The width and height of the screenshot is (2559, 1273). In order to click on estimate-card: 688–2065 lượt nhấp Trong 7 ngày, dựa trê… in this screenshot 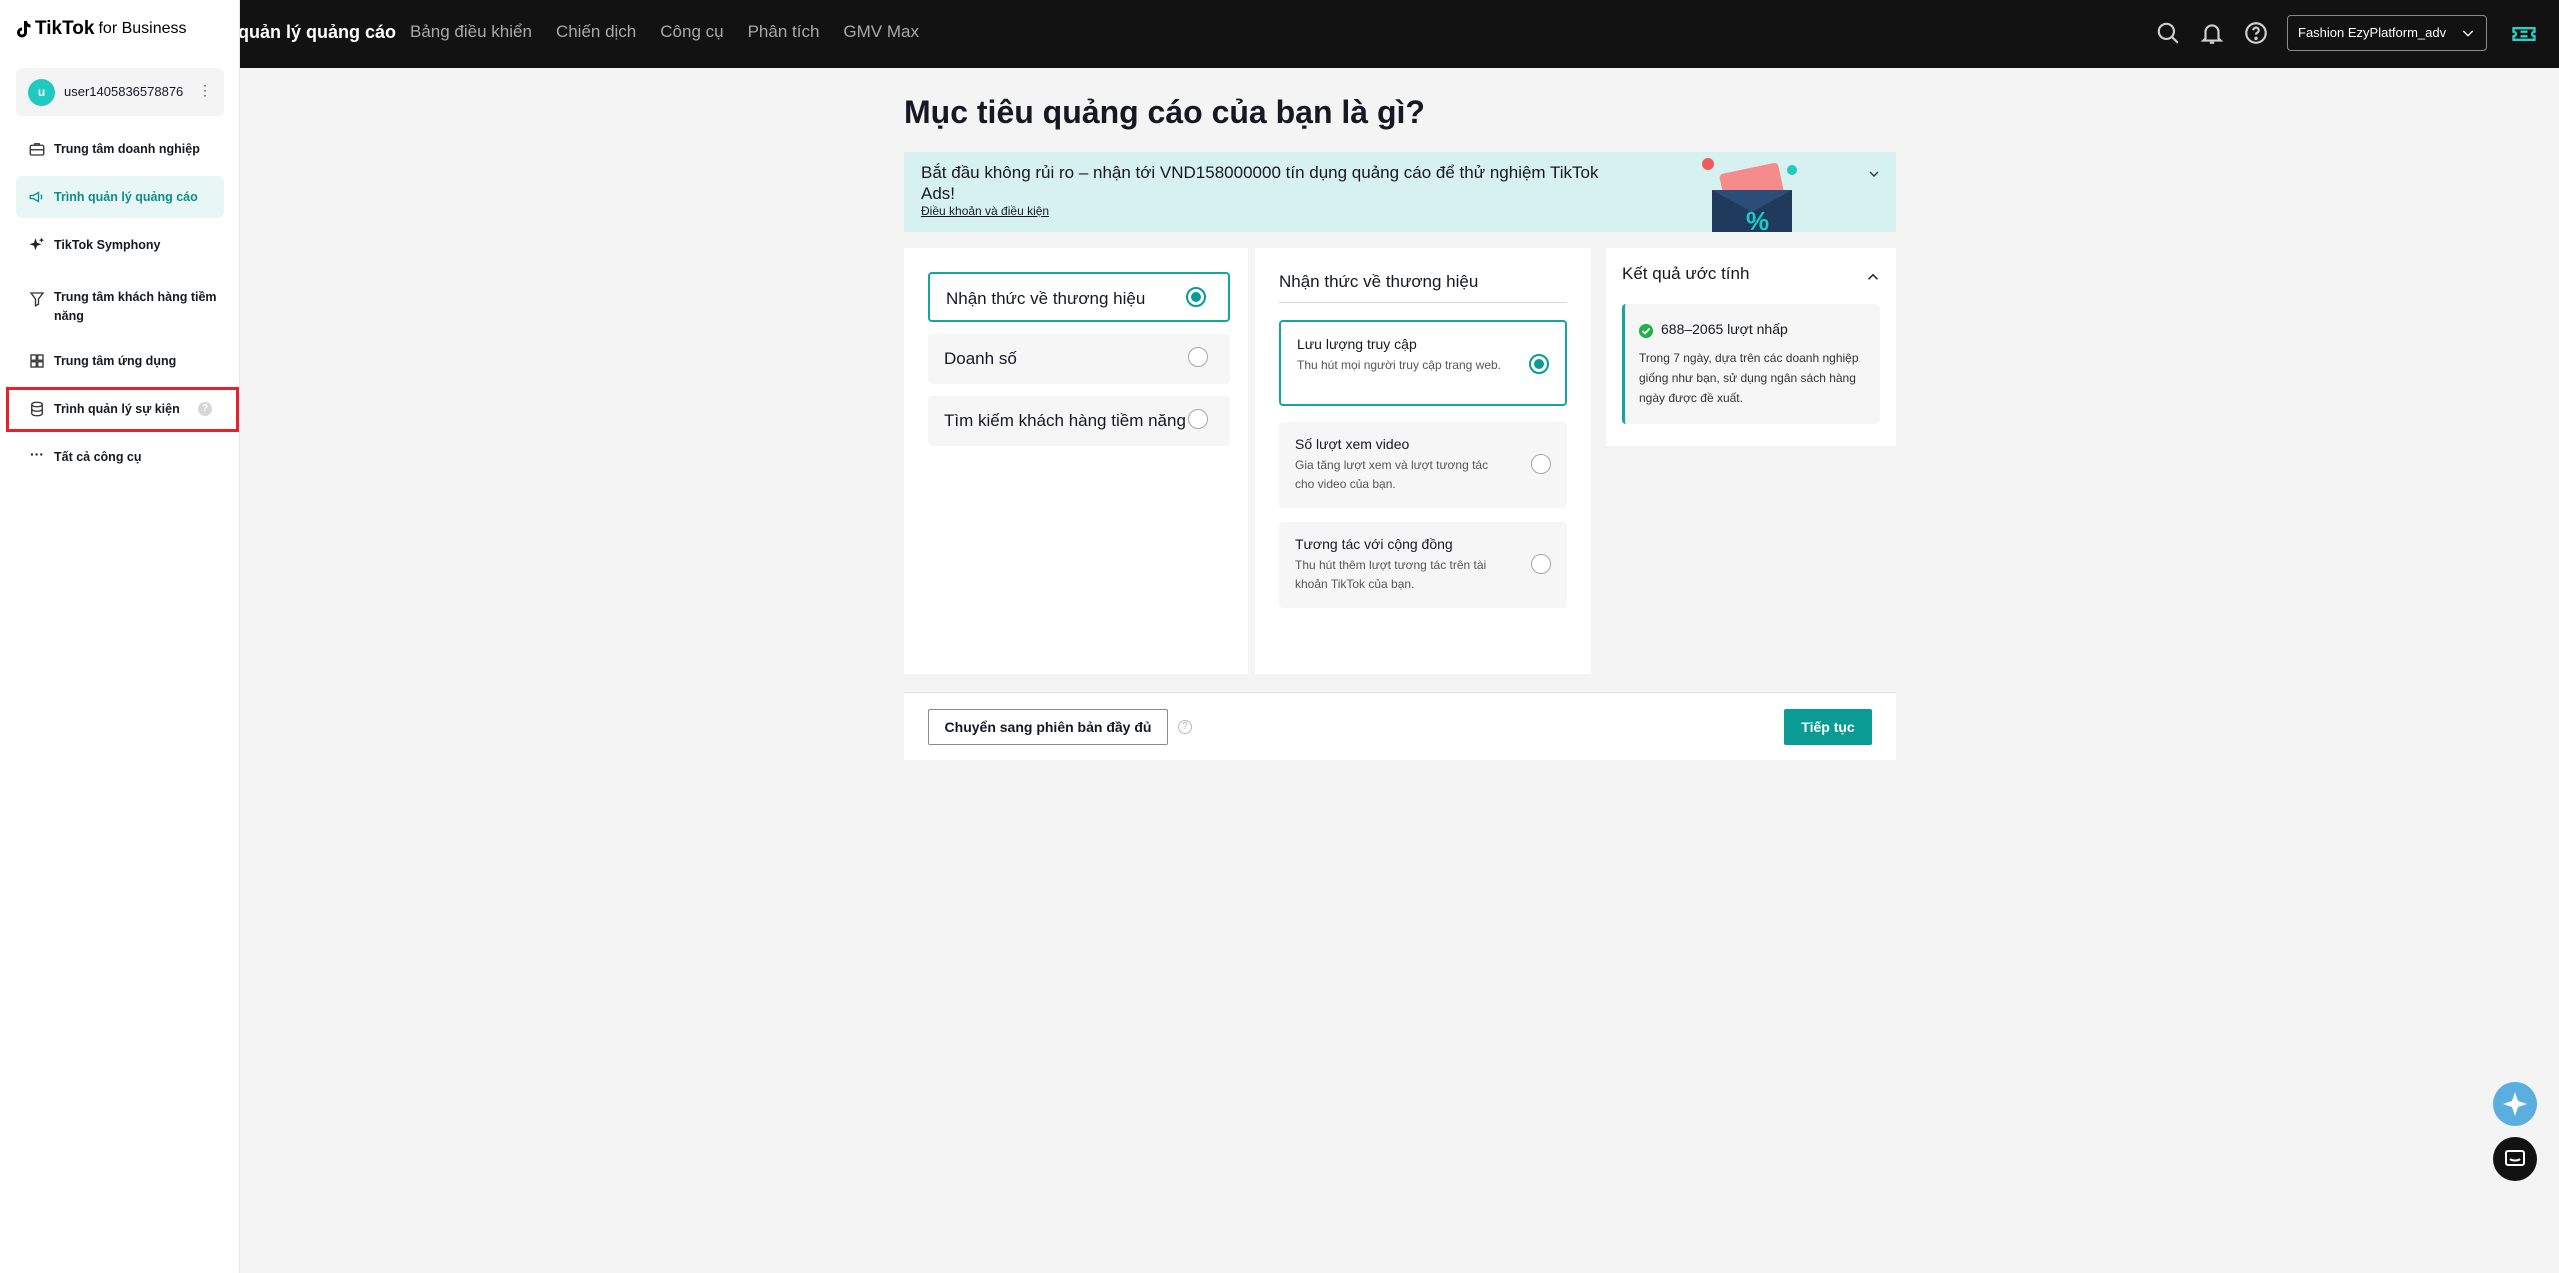, I will do `click(1751, 364)`.